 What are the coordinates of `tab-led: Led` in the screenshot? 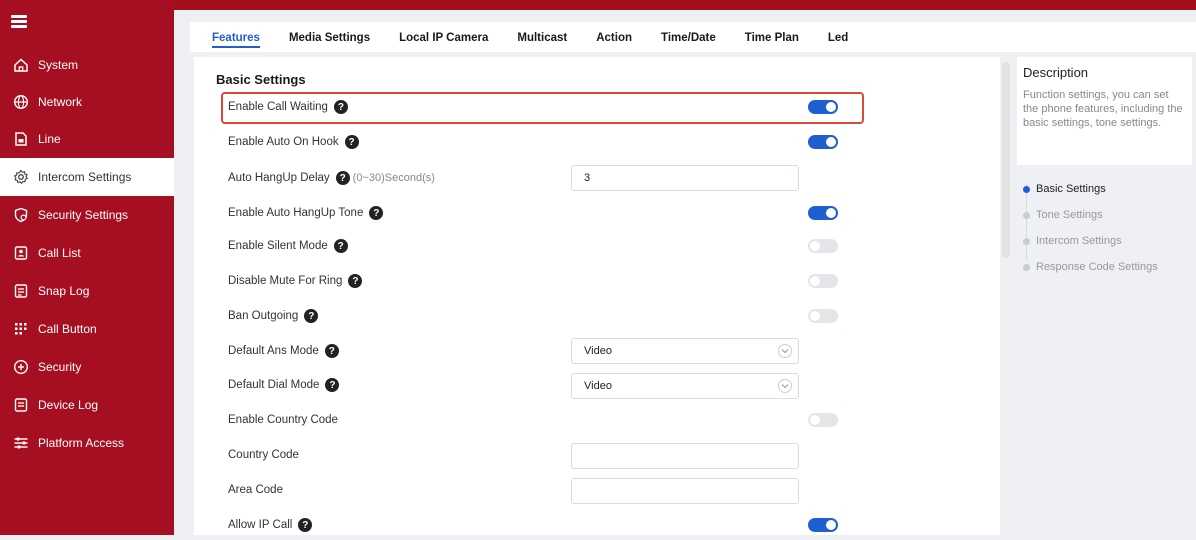 It's located at (838, 37).